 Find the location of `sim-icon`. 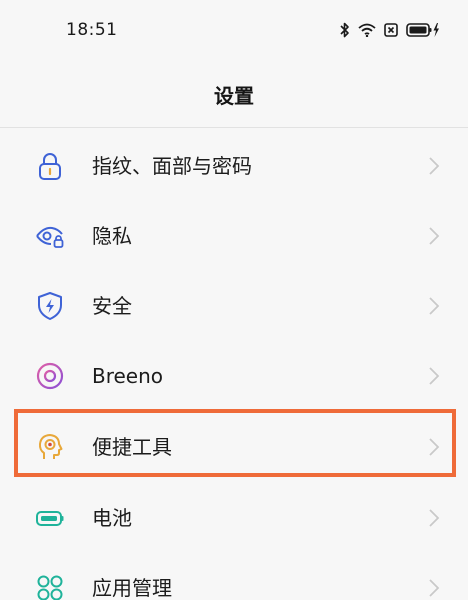

sim-icon is located at coordinates (391, 30).